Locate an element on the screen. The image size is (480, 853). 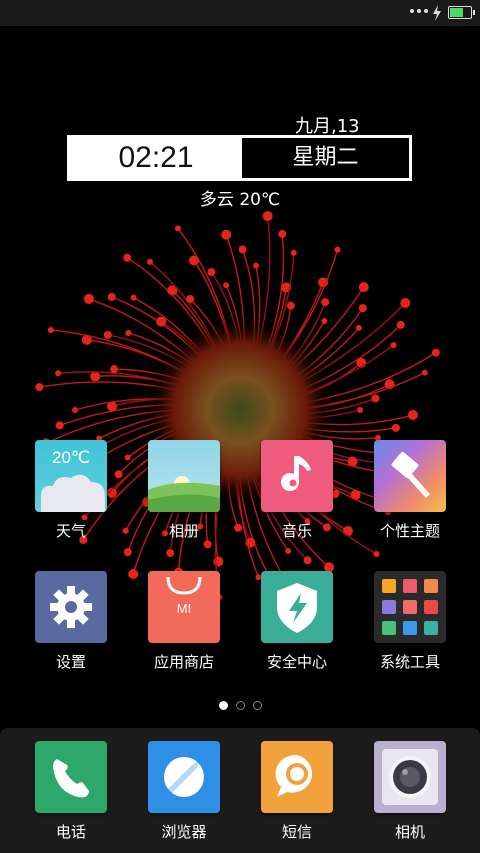
app-weather: 20℃ 天气 is located at coordinates (71, 490).